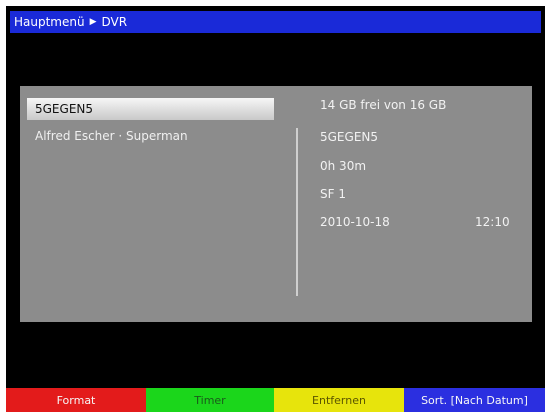  What do you see at coordinates (383, 105) in the screenshot?
I see `storage-info: 14 GB frei von 16 GB` at bounding box center [383, 105].